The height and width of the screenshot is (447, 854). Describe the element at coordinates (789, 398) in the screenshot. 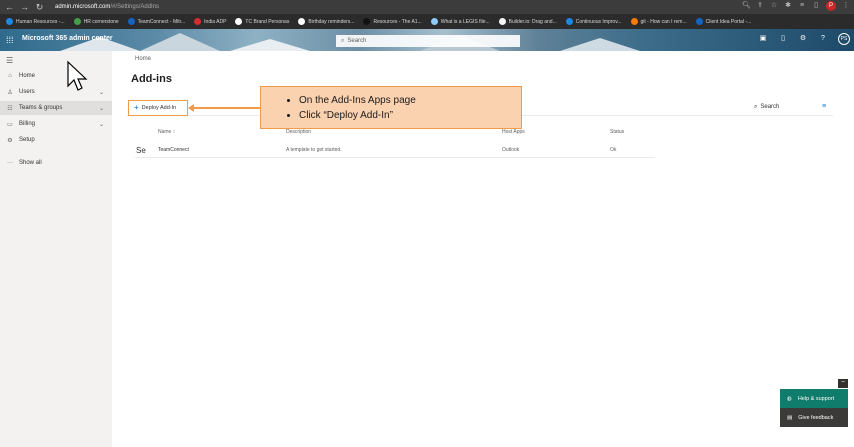

I see `help-support-icon: ◍` at that location.